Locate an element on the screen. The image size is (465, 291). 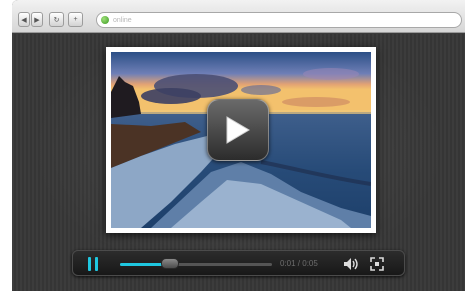
player-controls: 0:01 / 0:05 is located at coordinates (238, 263).